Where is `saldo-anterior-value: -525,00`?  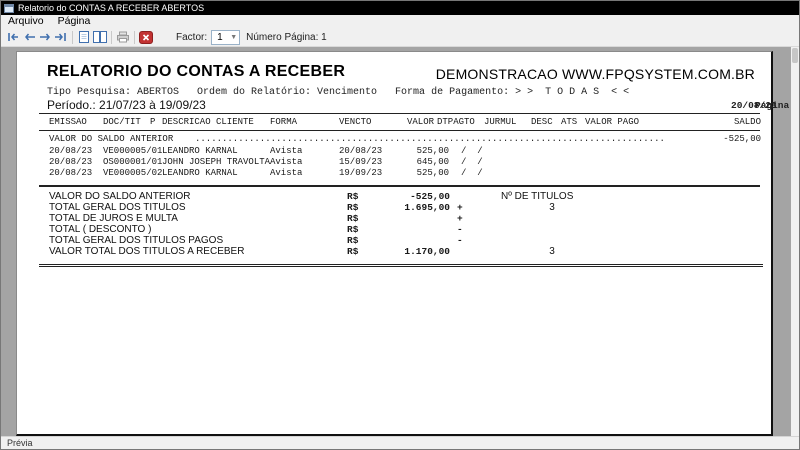 saldo-anterior-value: -525,00 is located at coordinates (742, 139).